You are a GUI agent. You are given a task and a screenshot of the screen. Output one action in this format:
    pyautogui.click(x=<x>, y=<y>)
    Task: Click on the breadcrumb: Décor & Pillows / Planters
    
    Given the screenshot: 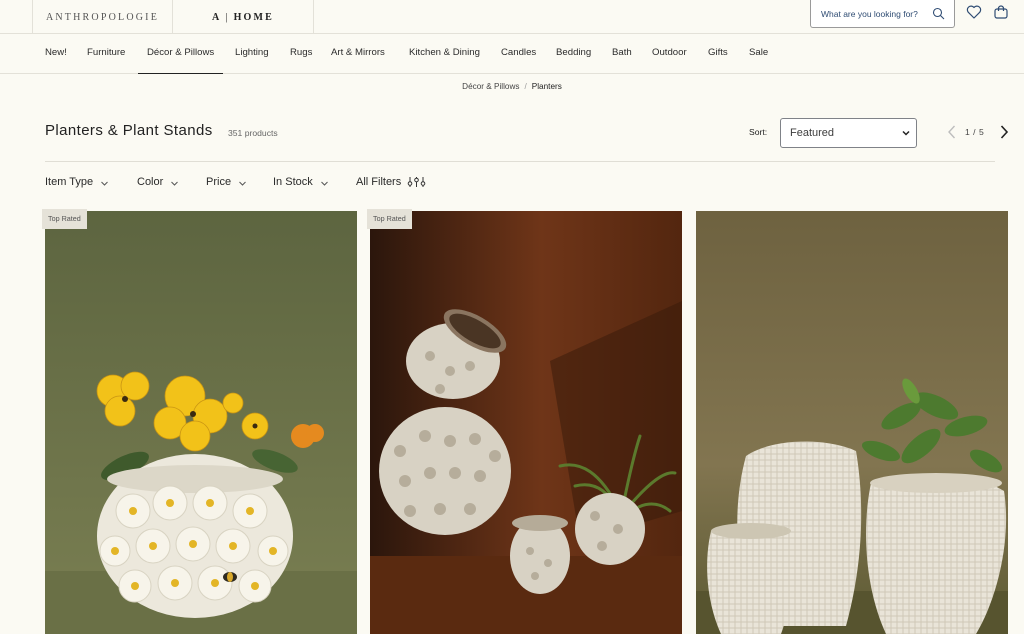 What is the action you would take?
    pyautogui.click(x=512, y=86)
    